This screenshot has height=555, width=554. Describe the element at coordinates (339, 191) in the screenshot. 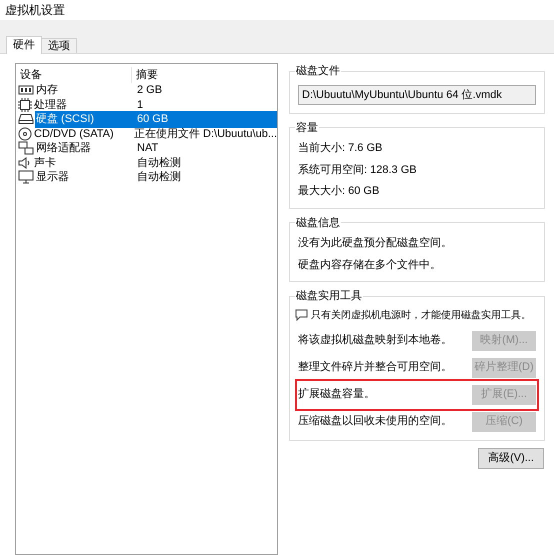

I see `capacity-line: 最大大小: 60 GB` at that location.